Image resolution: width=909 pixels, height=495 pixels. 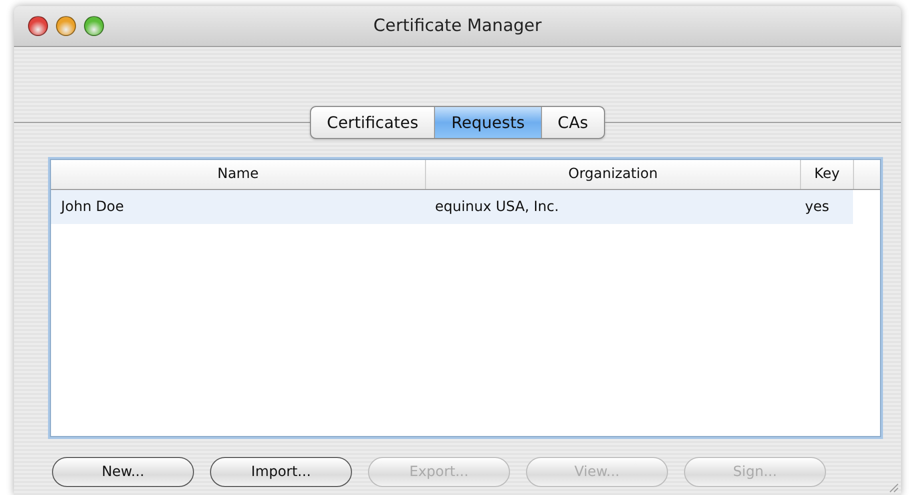 What do you see at coordinates (613, 174) in the screenshot?
I see `column-header: Organization` at bounding box center [613, 174].